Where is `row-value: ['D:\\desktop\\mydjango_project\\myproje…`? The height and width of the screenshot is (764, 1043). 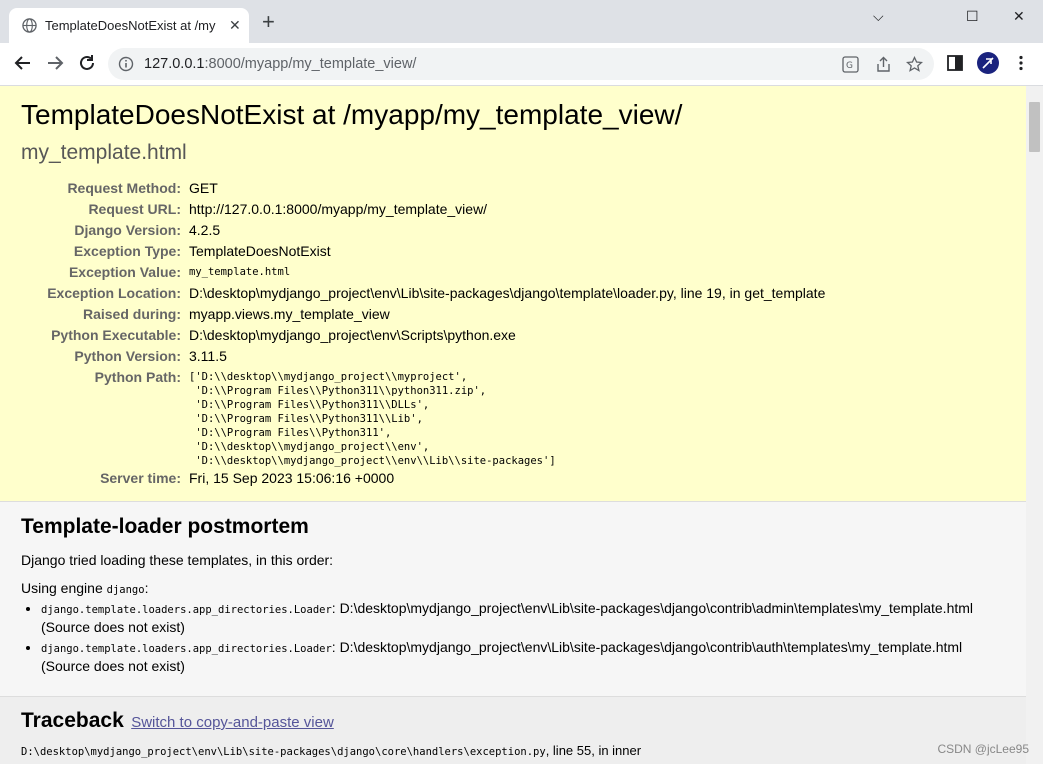 row-value: ['D:\\desktop\\mydjango_project\\myproje… is located at coordinates (507, 417).